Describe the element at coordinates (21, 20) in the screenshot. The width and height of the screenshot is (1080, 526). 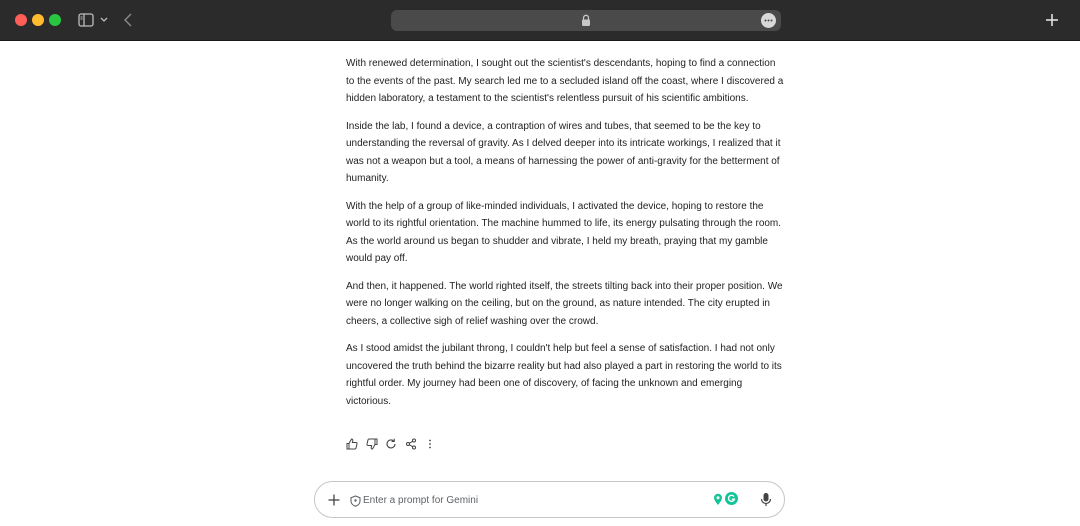
I see `close-window-button` at that location.